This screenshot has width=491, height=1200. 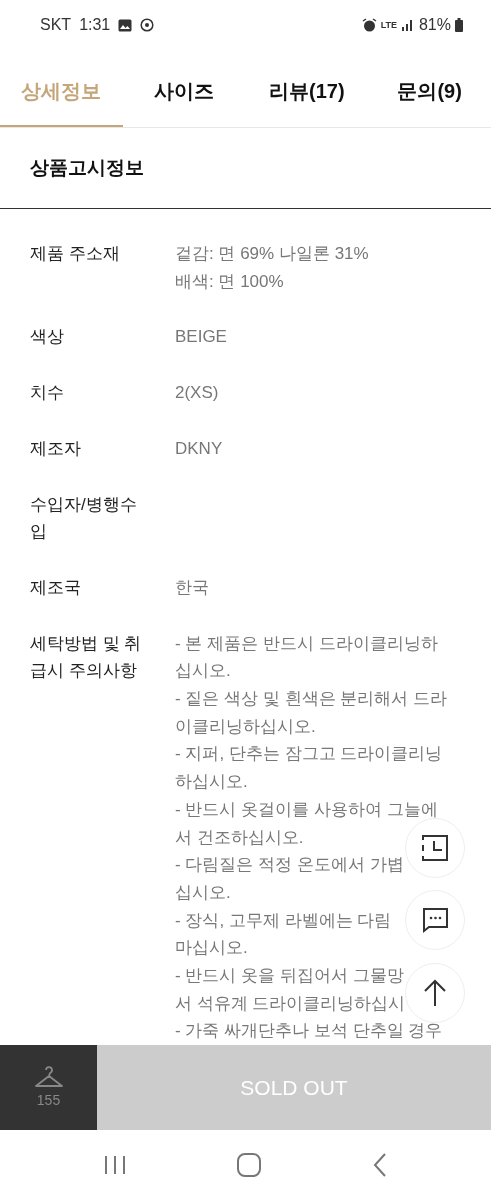 I want to click on alarm-icon, so click(x=369, y=25).